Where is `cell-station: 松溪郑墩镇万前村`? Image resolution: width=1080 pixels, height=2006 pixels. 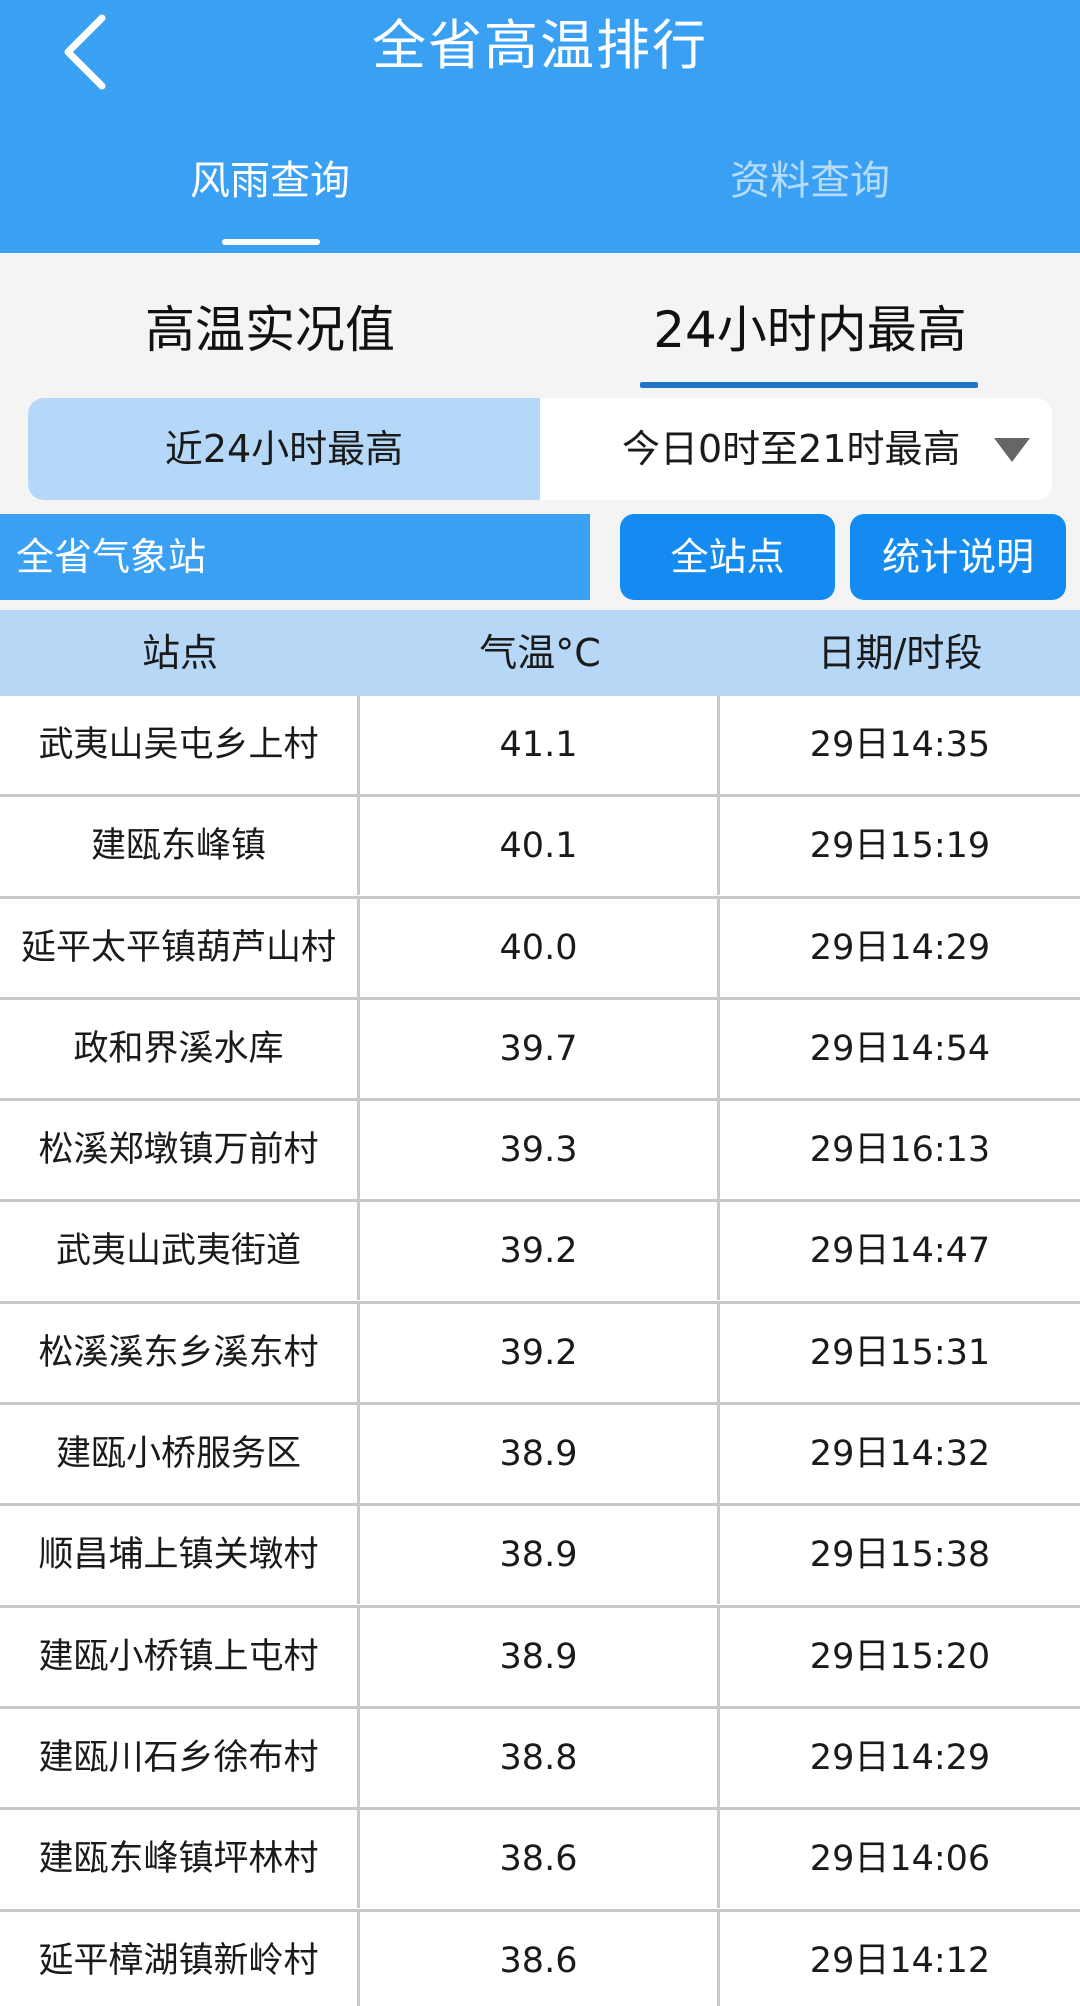
cell-station: 松溪郑墩镇万前村 is located at coordinates (180, 1150).